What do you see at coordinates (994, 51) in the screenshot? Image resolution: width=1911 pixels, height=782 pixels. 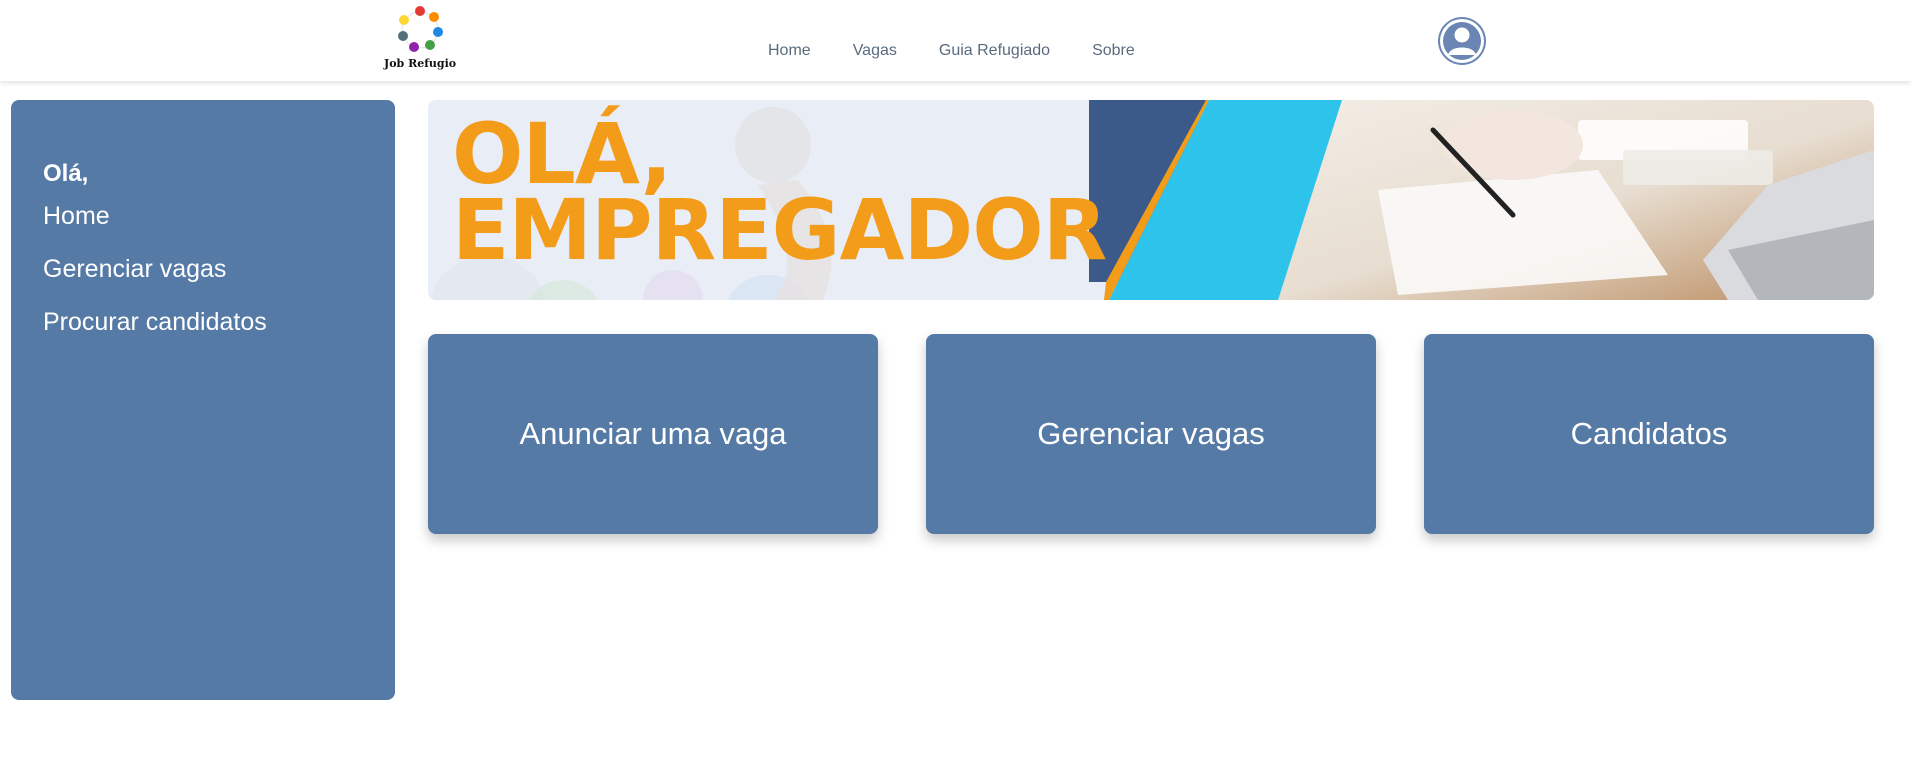 I see `nav-guia-refugiado: Guia Refugiado` at bounding box center [994, 51].